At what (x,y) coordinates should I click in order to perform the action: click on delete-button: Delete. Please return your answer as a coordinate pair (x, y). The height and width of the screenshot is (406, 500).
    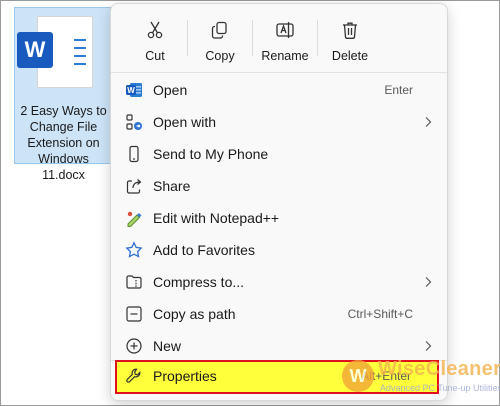
    Looking at the image, I should click on (350, 40).